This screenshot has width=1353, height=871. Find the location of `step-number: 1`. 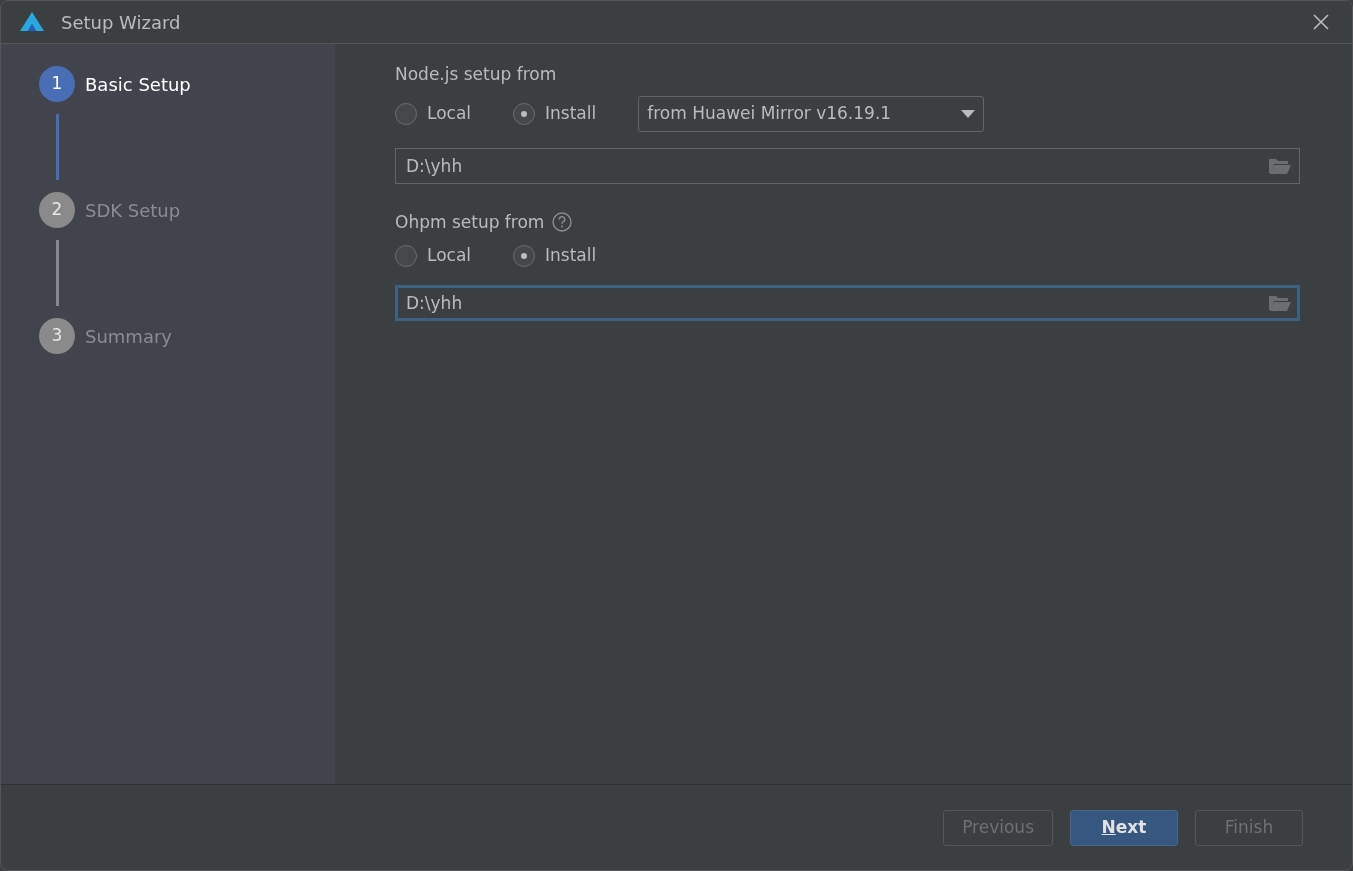

step-number: 1 is located at coordinates (57, 84).